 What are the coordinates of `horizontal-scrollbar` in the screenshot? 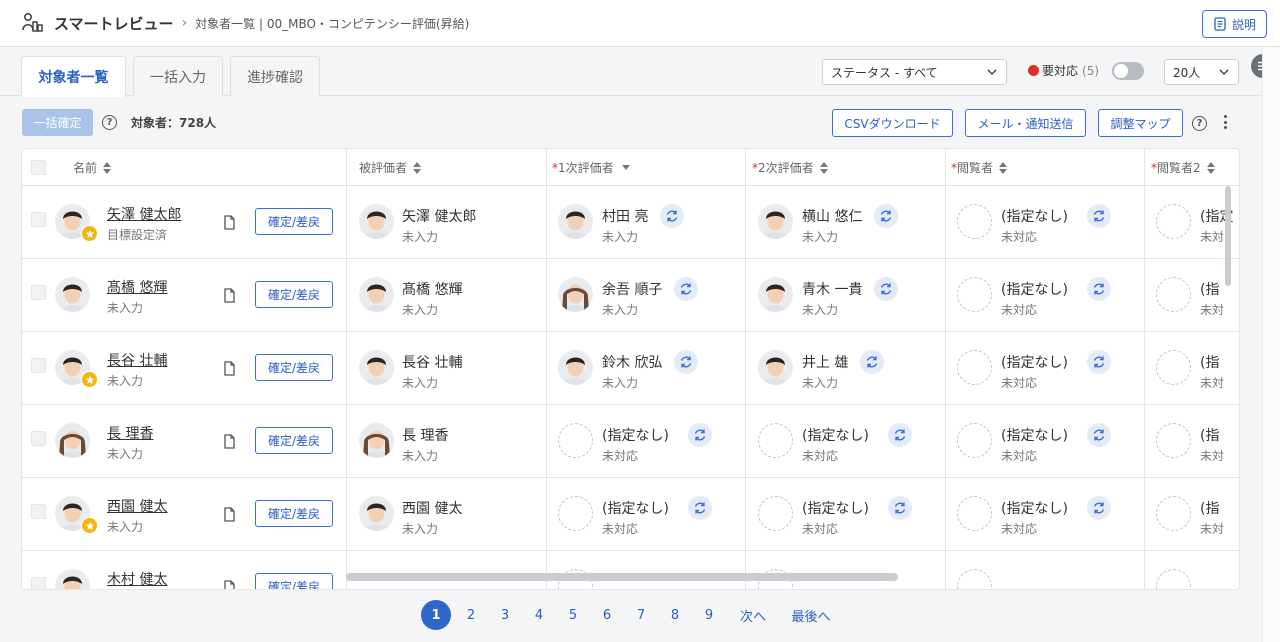 It's located at (622, 577).